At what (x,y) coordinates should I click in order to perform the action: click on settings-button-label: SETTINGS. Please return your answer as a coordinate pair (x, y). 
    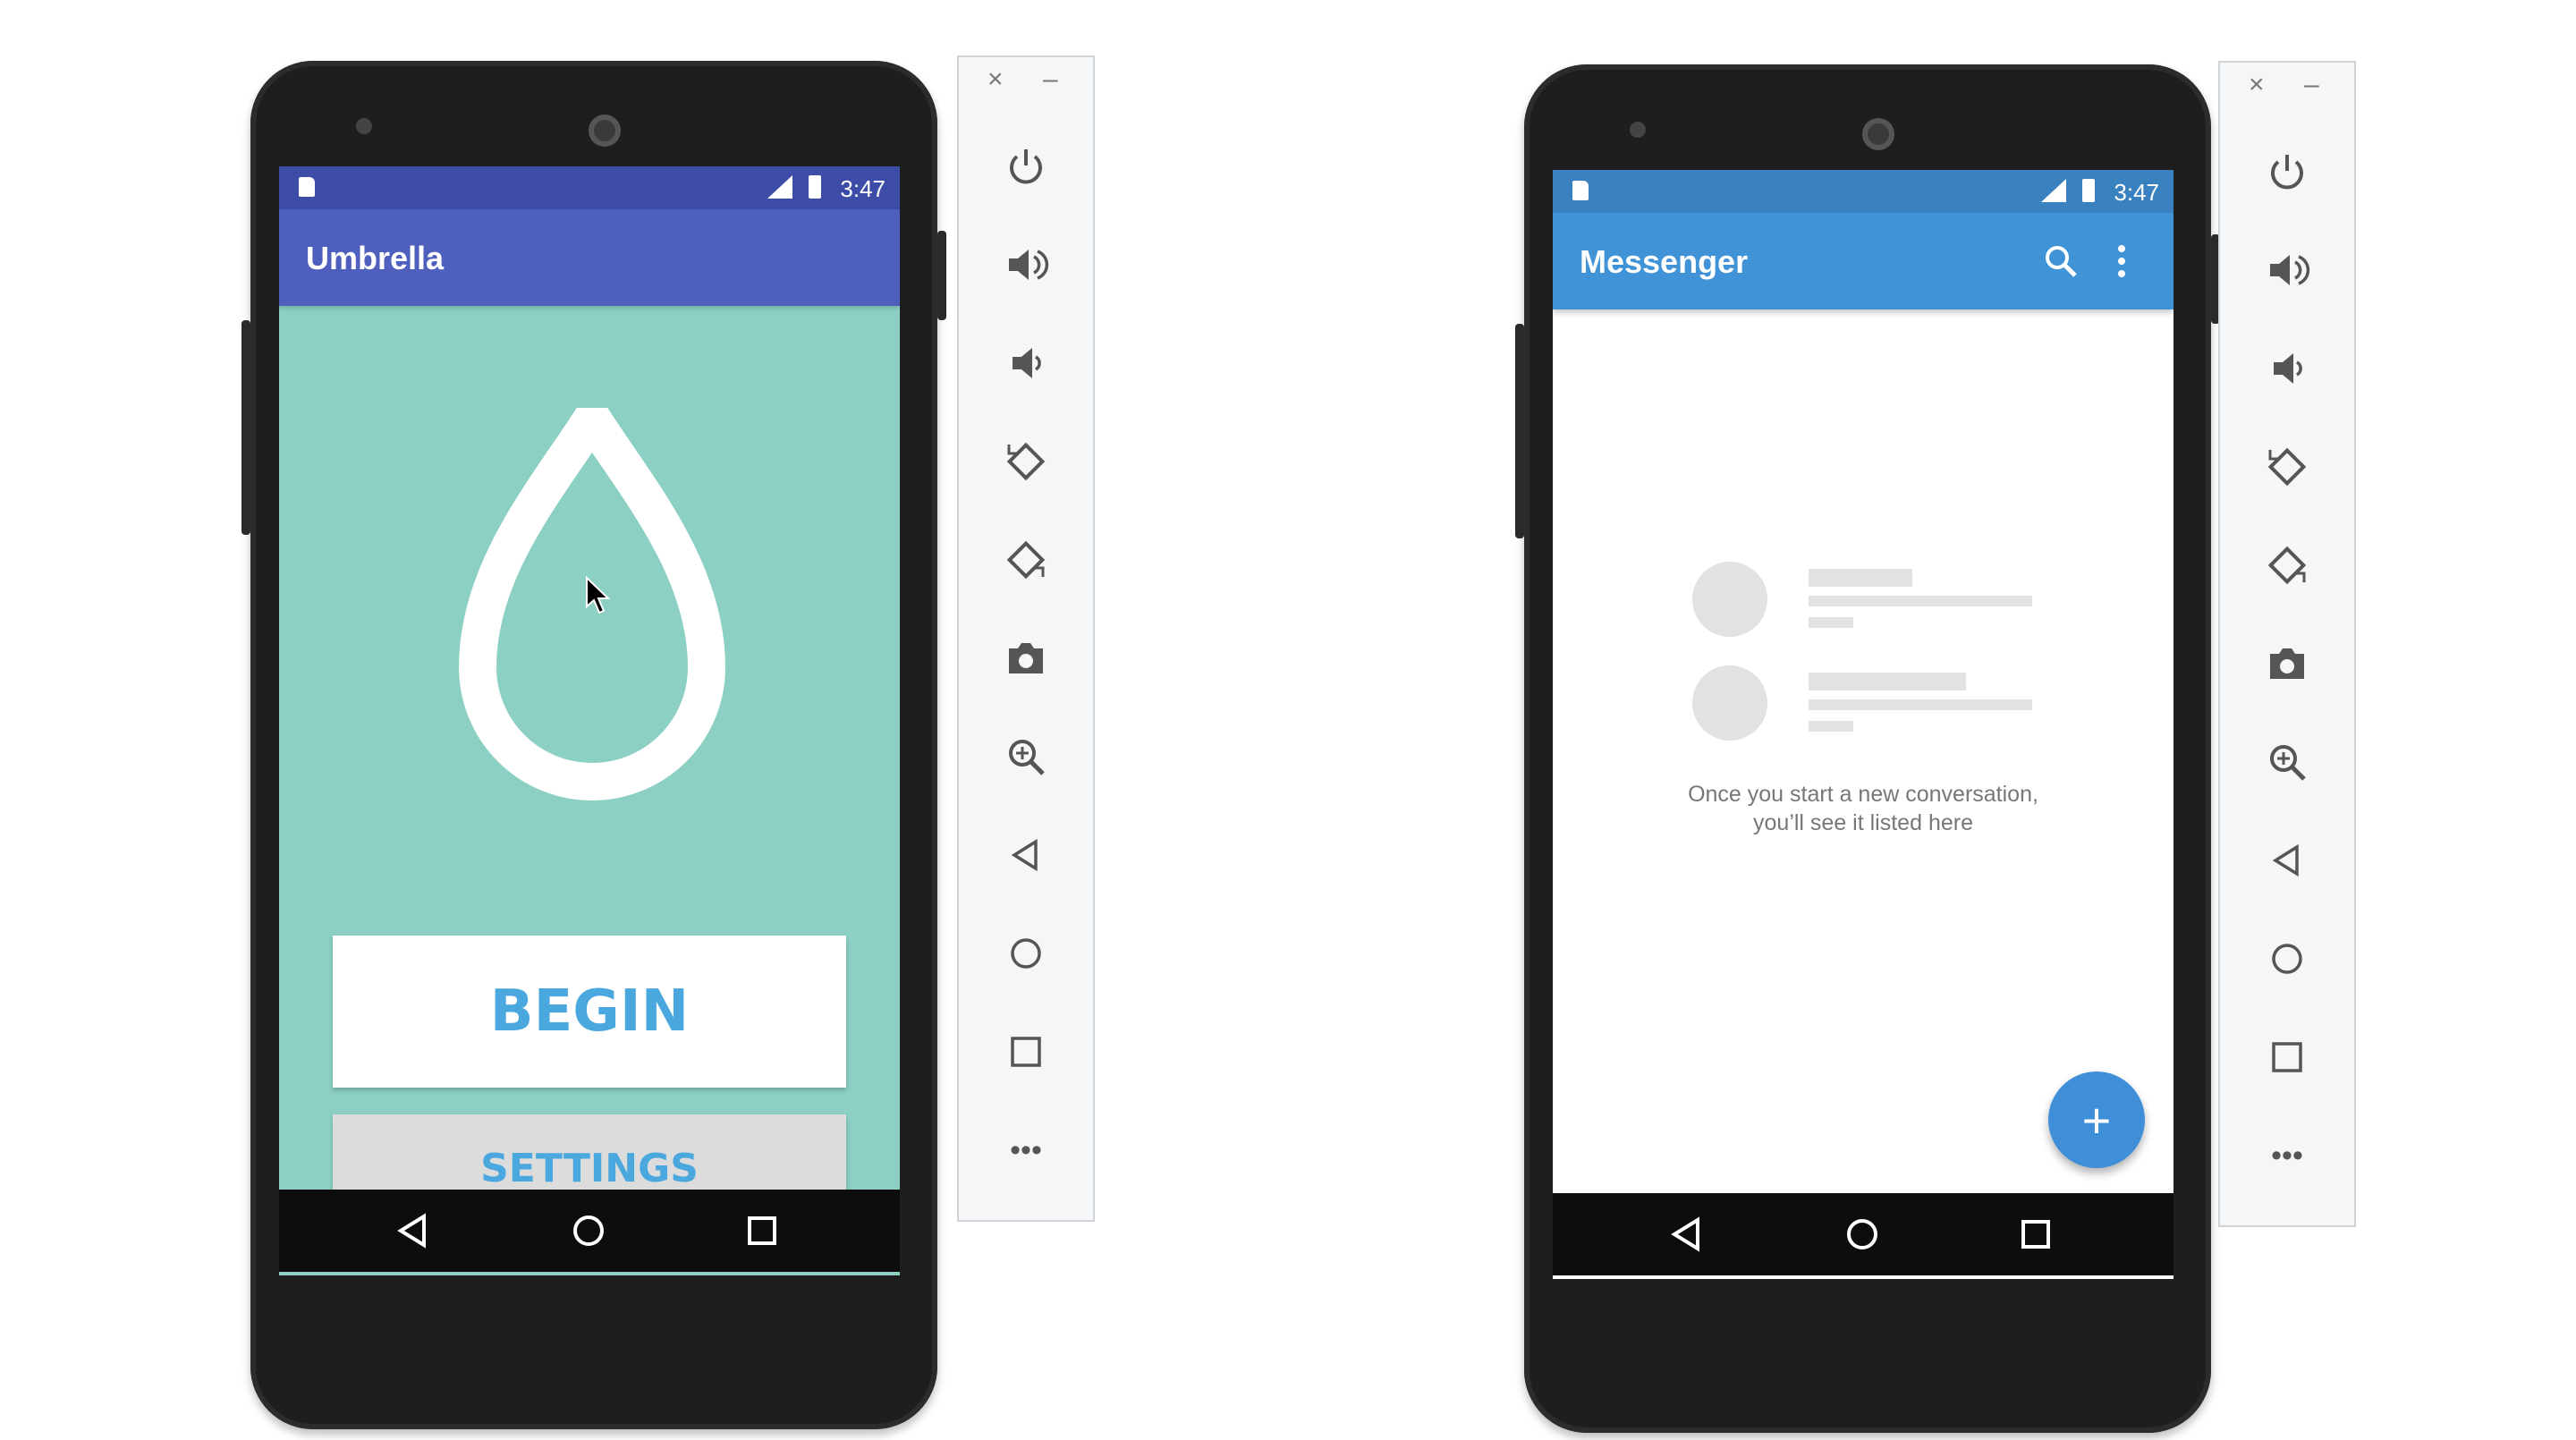
    Looking at the image, I should click on (589, 1168).